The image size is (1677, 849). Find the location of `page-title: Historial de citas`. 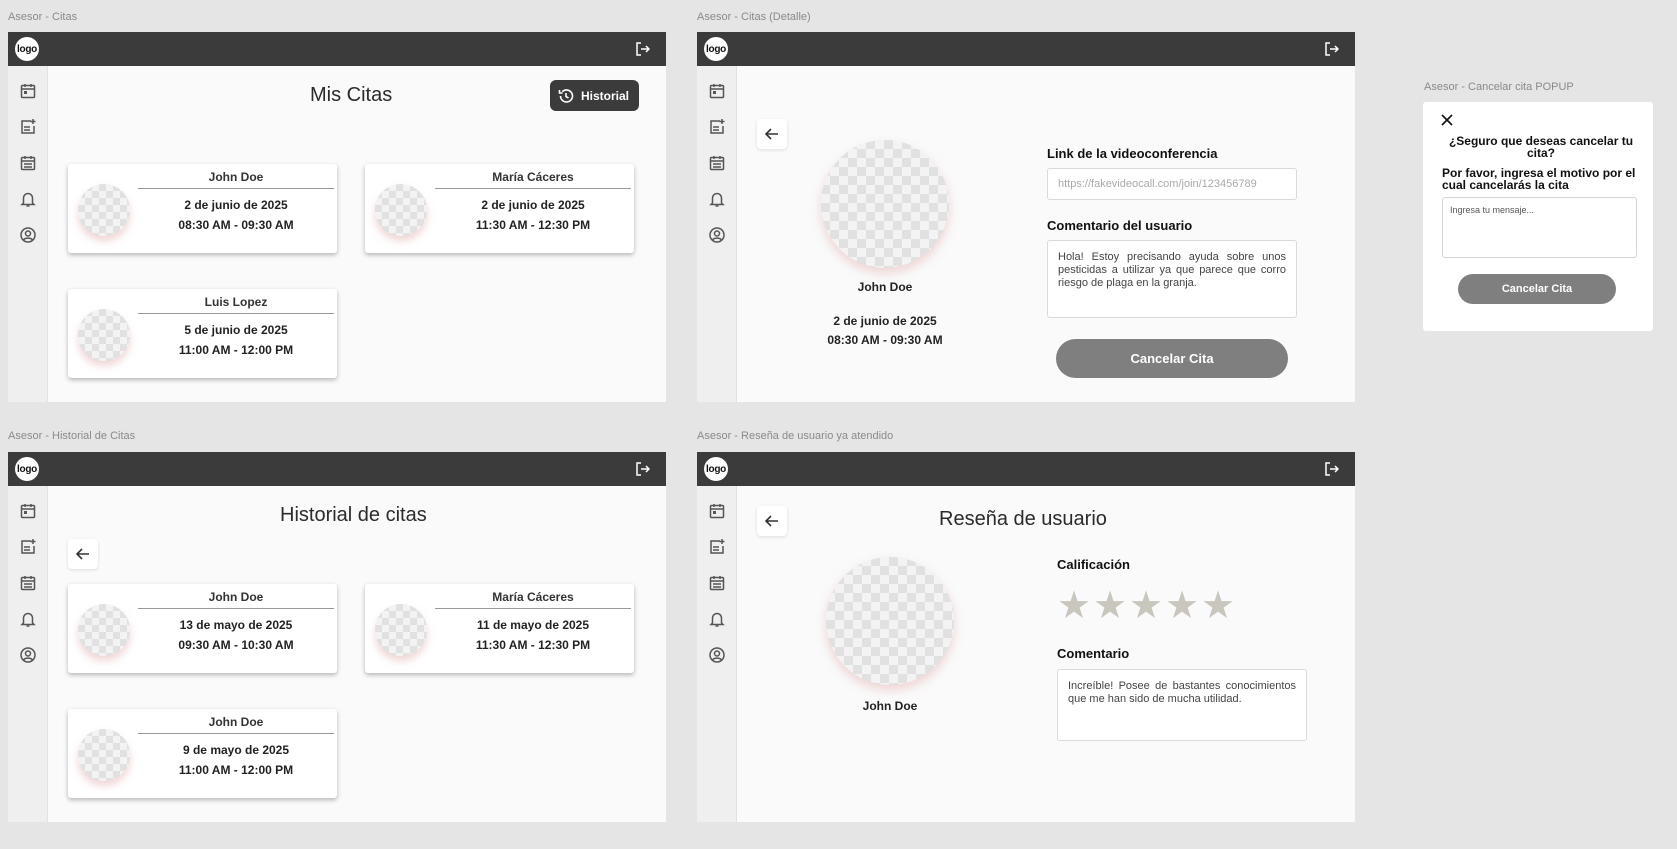

page-title: Historial de citas is located at coordinates (353, 515).